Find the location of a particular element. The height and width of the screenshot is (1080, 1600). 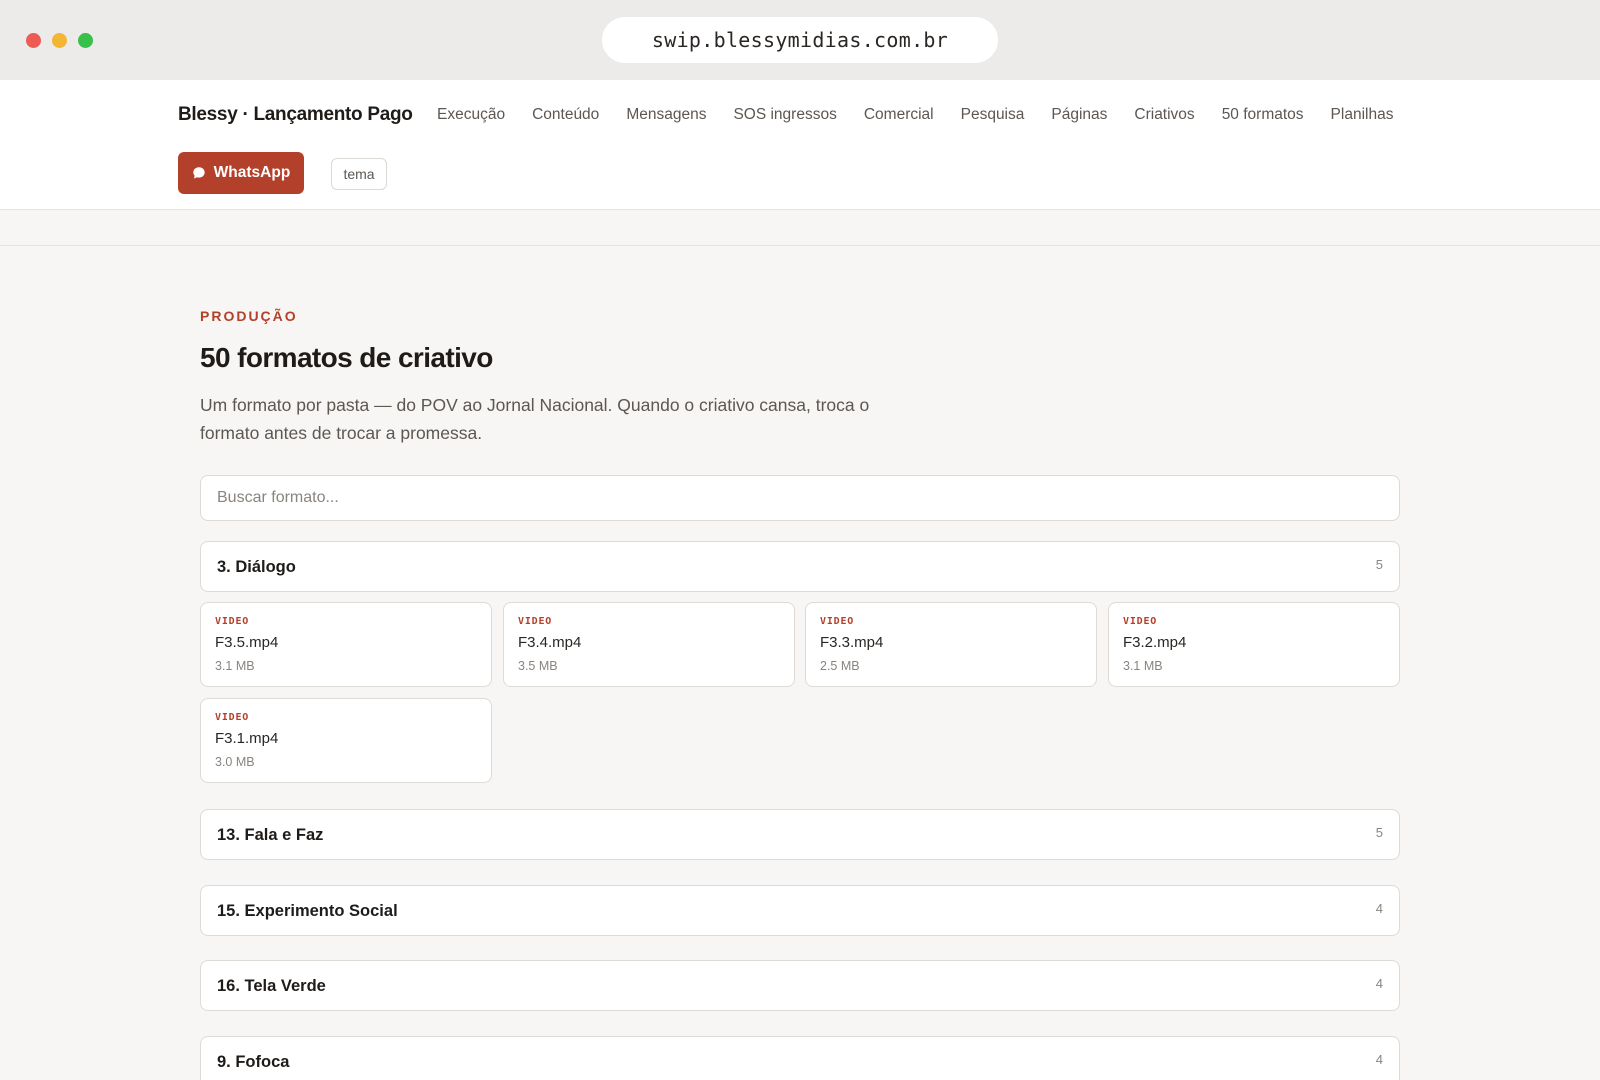

nav-item-sos-ingressos: SOS ingressos is located at coordinates (784, 115).